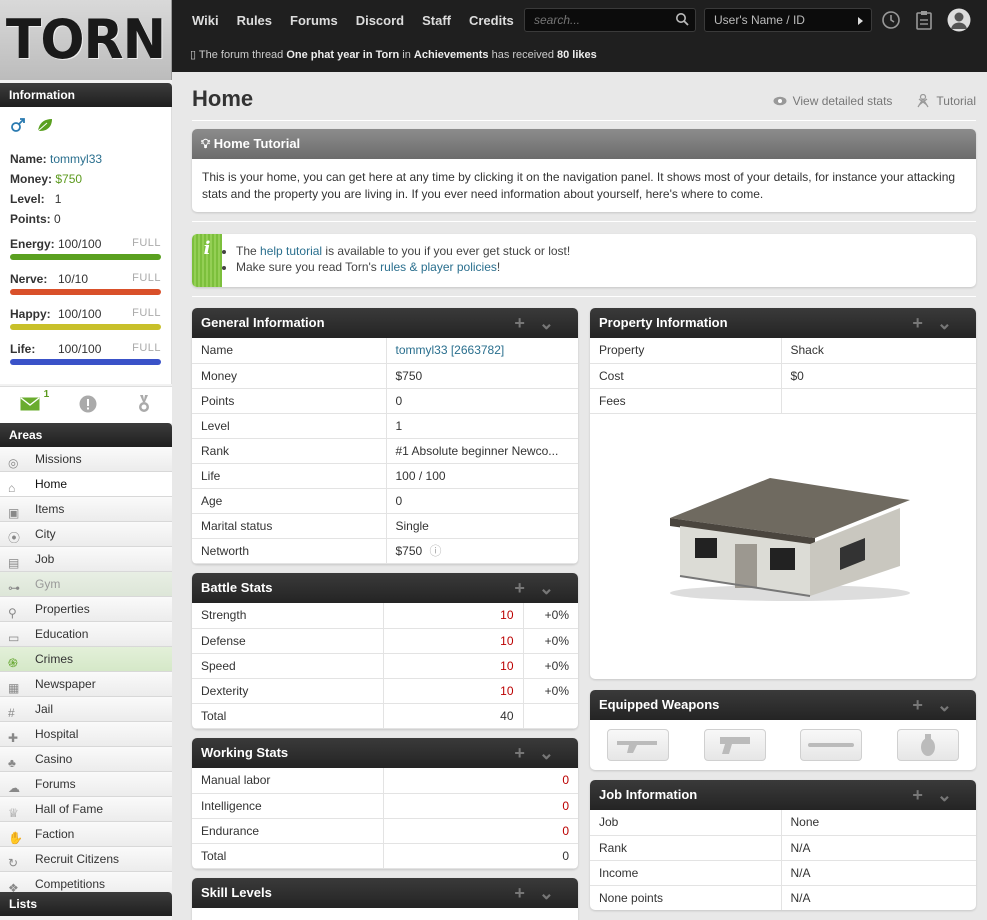 This screenshot has width=987, height=920. I want to click on row-label: Rank, so click(289, 451).